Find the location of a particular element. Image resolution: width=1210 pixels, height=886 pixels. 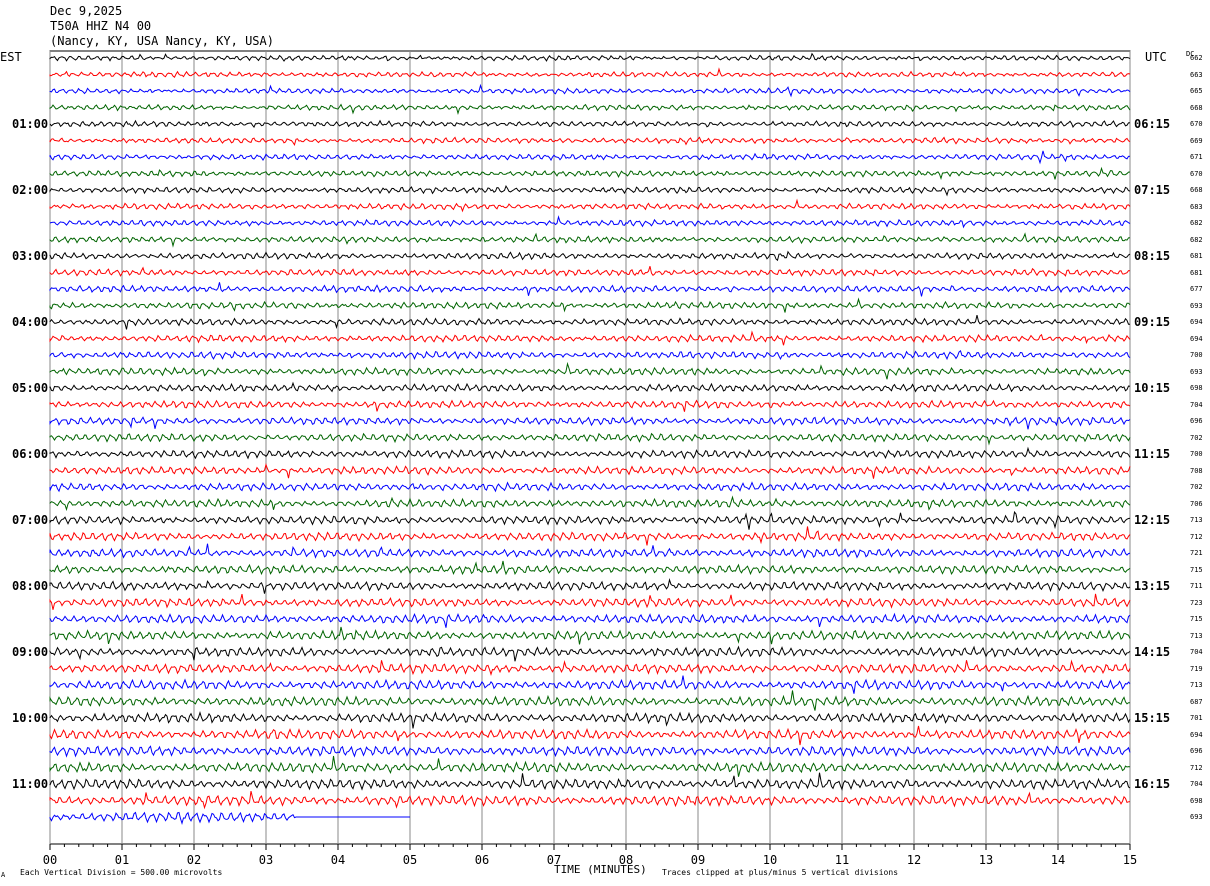

x-tick-label: 09 is located at coordinates (698, 860).